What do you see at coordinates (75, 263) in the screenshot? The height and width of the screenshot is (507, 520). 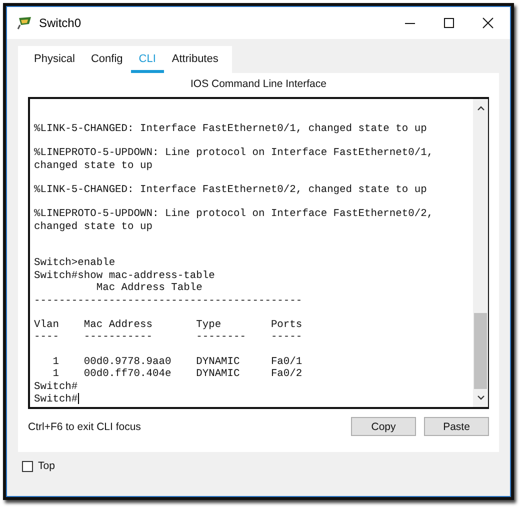 I see `console-line: Switch>enable` at bounding box center [75, 263].